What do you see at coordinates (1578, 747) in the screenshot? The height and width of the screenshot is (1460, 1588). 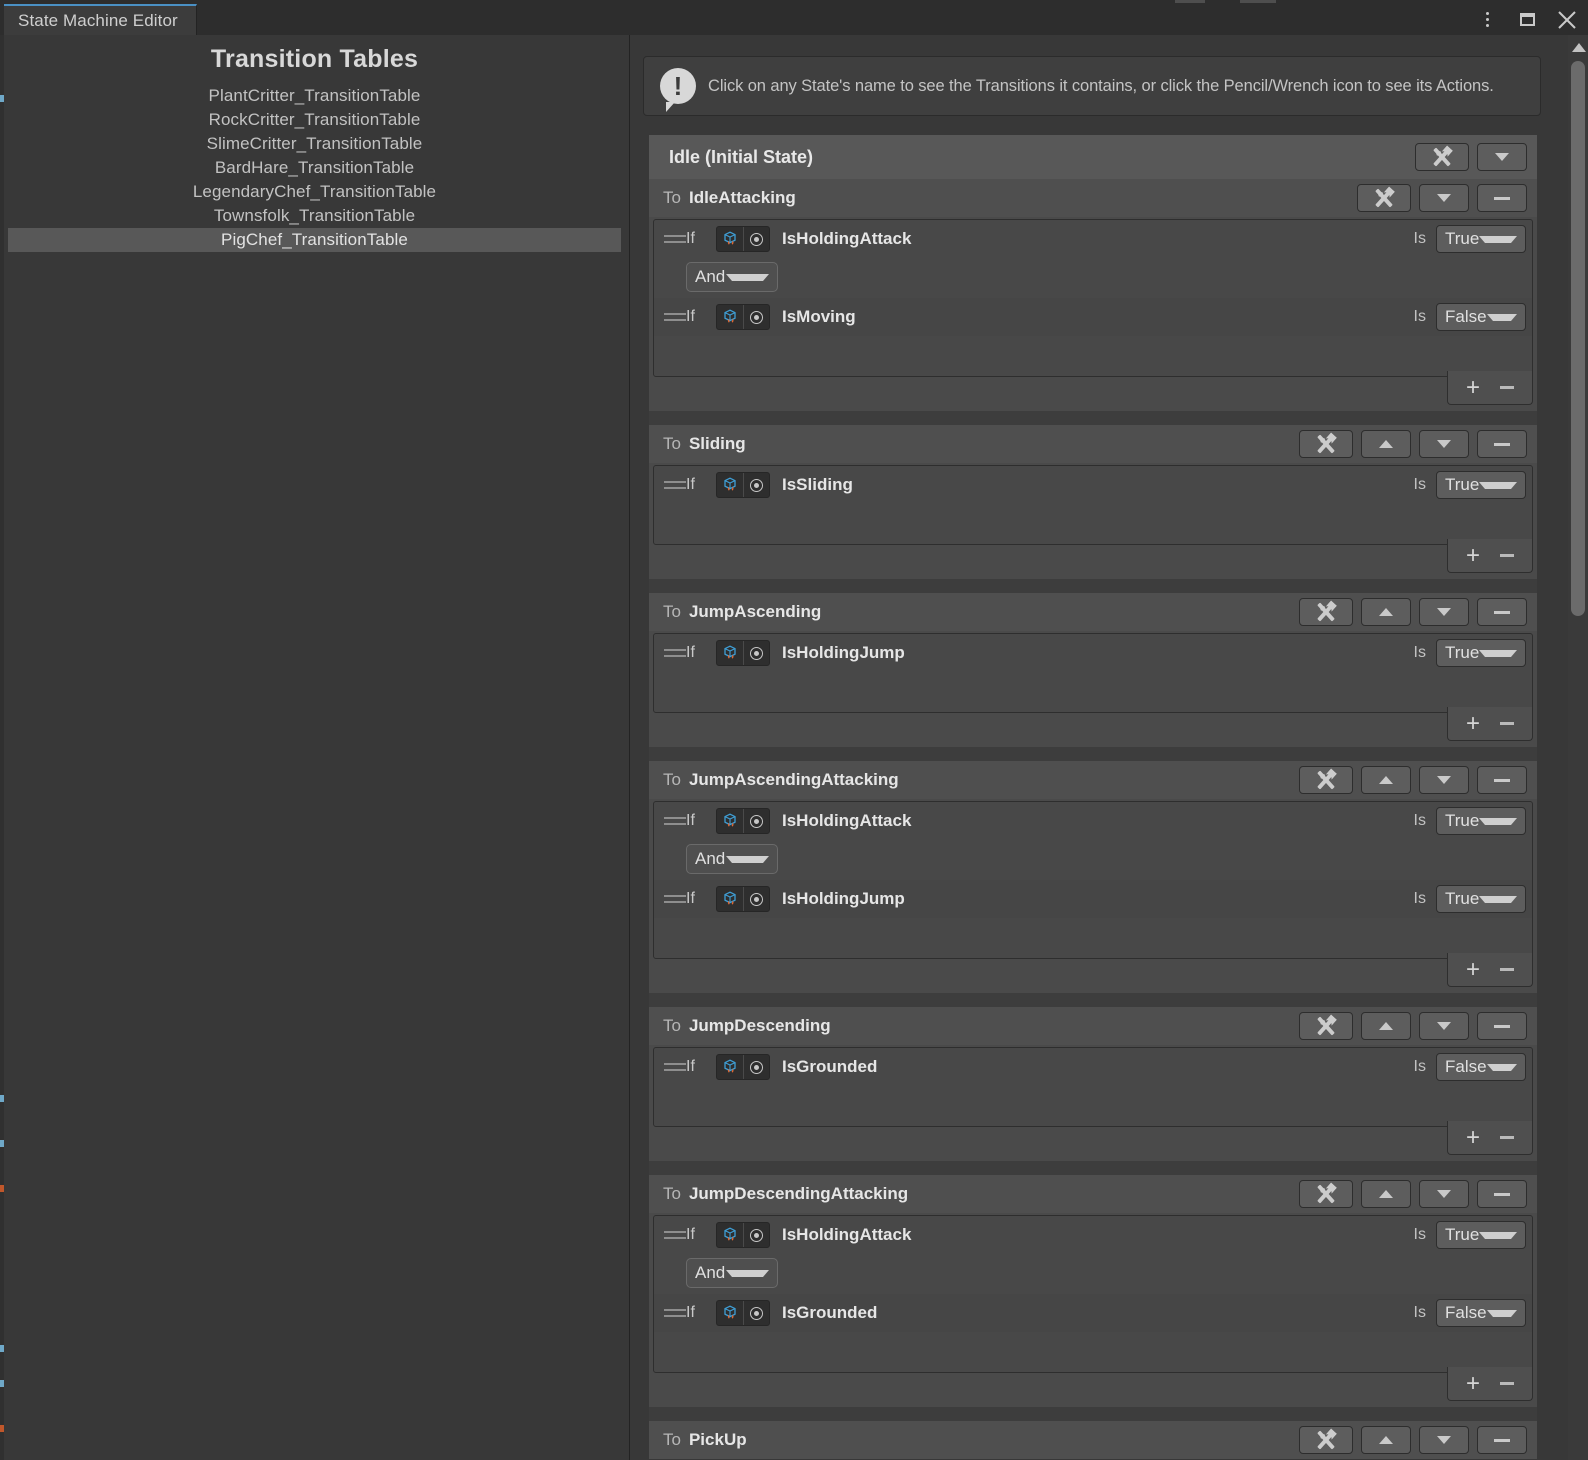 I see `vertical-scrollbar` at bounding box center [1578, 747].